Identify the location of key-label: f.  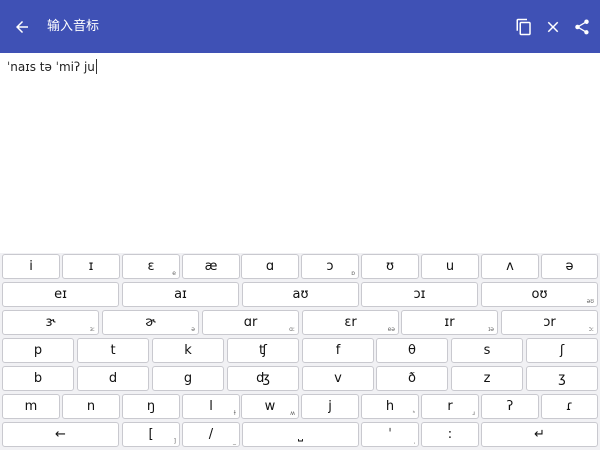
(338, 350).